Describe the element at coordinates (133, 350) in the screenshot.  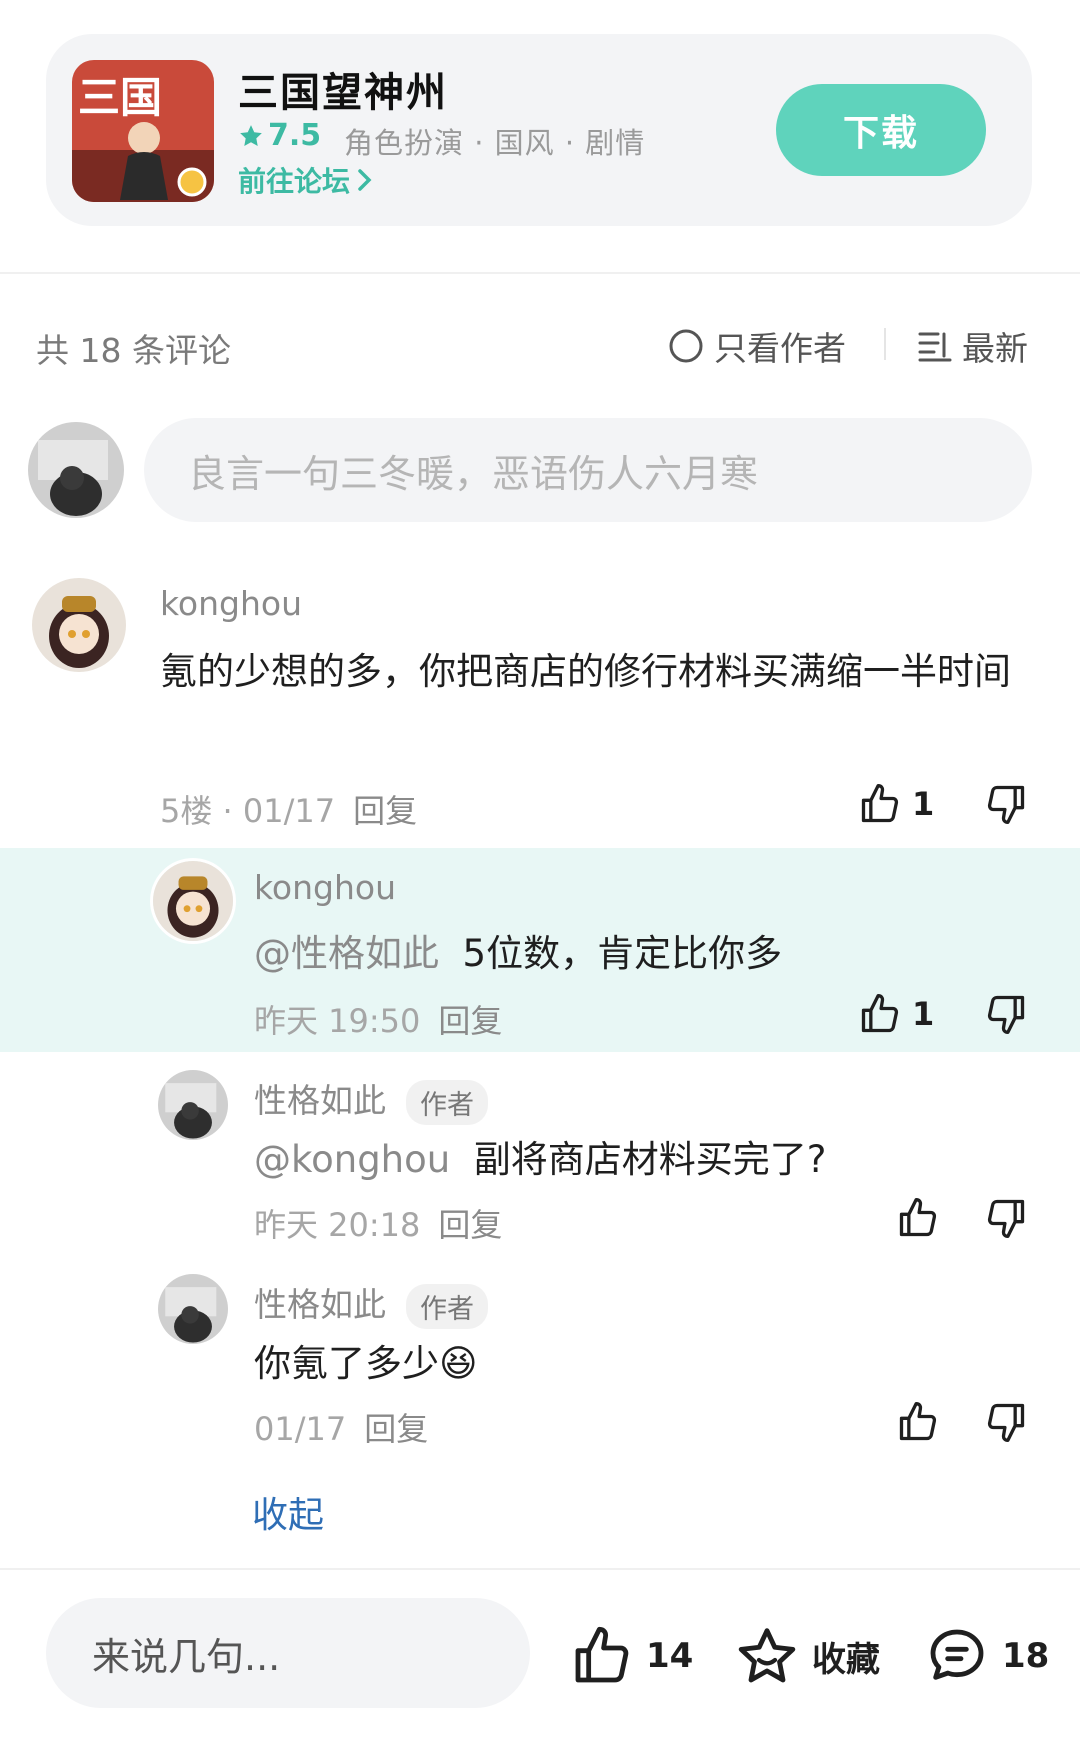
I see `comment-count: 共 18 条评论` at that location.